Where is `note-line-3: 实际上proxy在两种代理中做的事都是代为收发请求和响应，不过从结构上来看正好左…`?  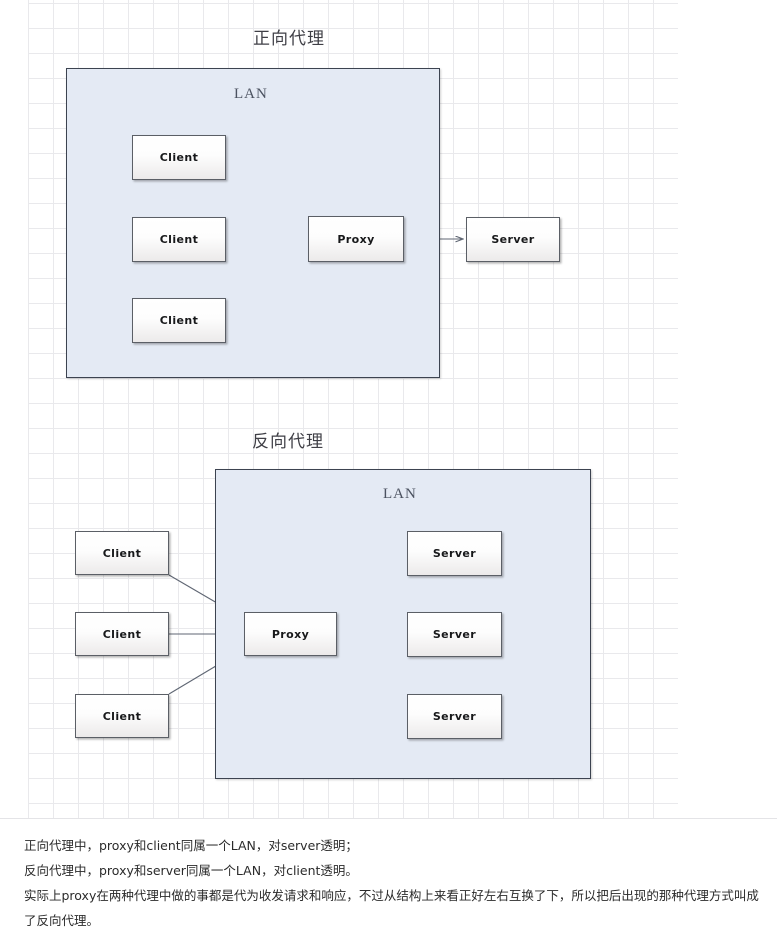 note-line-3: 实际上proxy在两种代理中做的事都是代为收发请求和响应，不过从结构上来看正好左… is located at coordinates (391, 908).